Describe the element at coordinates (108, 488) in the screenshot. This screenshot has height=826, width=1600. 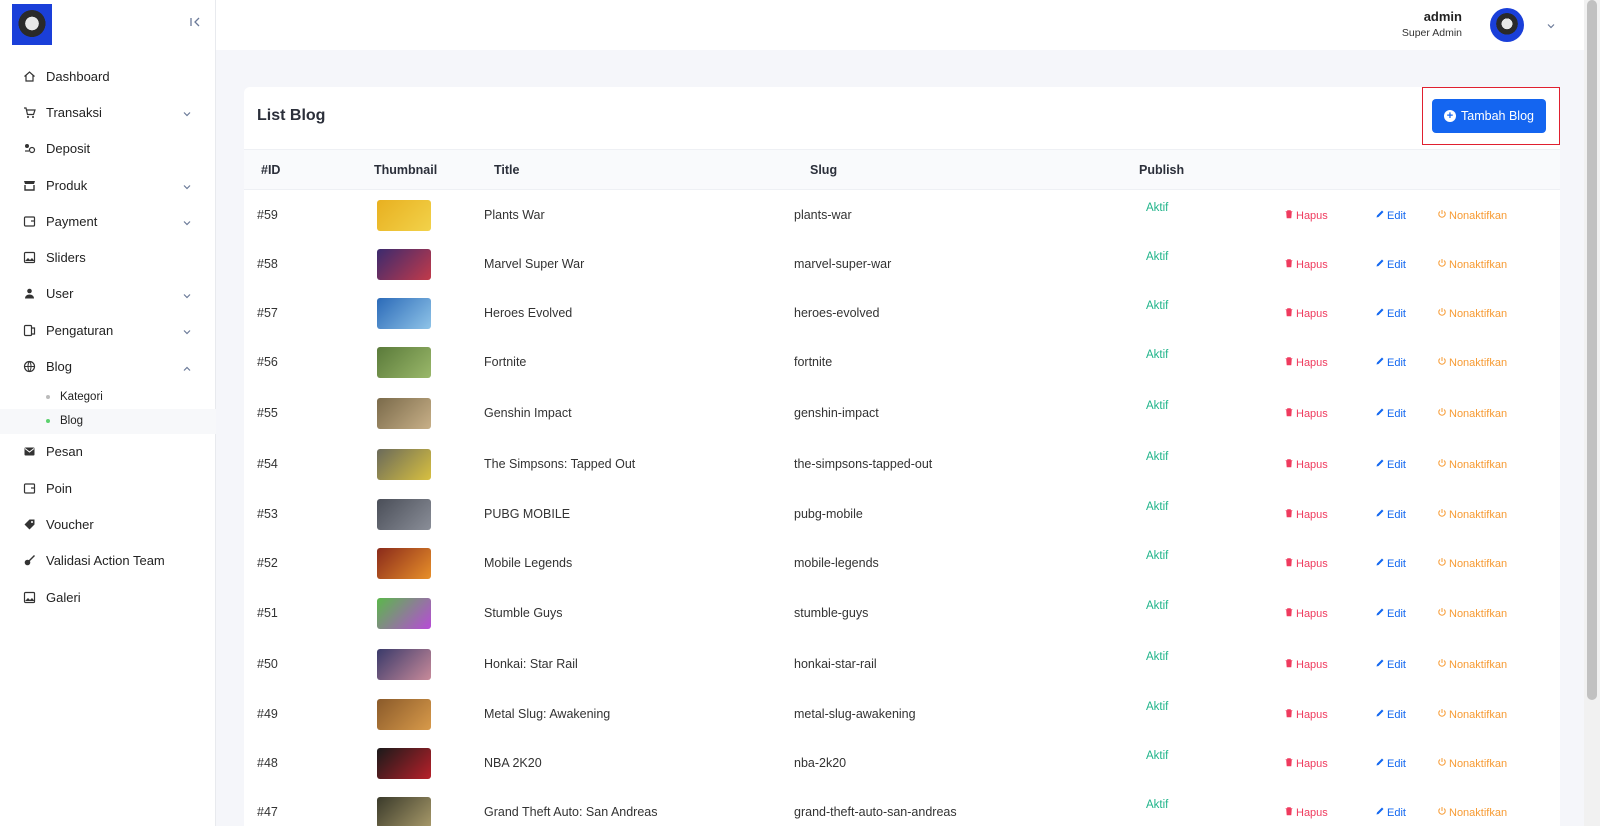
I see `sidebar-item-poin: Poin` at that location.